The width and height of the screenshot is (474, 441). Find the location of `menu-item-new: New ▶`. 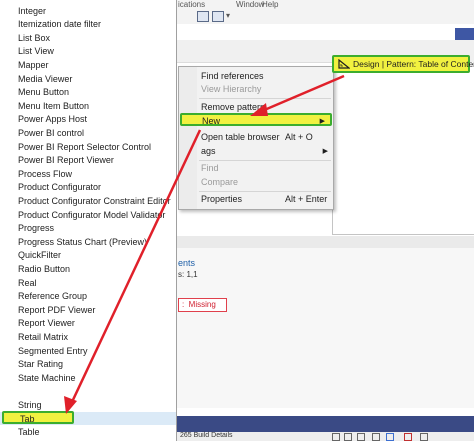

menu-item-new: New ▶ is located at coordinates (256, 119).